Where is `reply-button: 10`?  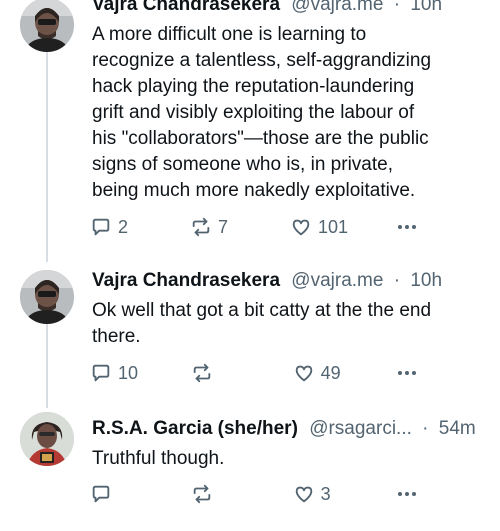 reply-button: 10 is located at coordinates (117, 373).